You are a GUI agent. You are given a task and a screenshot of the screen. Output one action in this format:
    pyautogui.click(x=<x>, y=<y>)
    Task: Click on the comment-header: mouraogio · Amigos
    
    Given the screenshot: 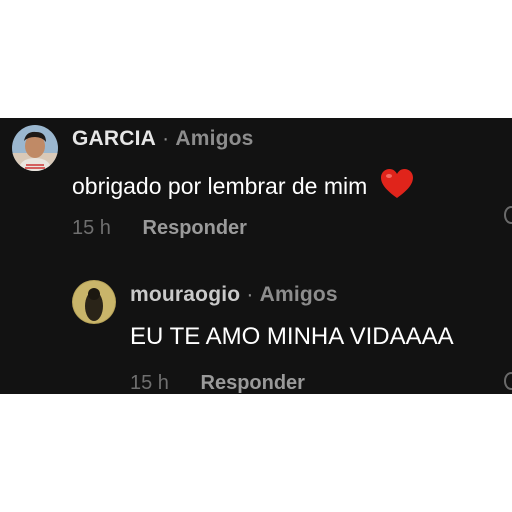 What is the action you would take?
    pyautogui.click(x=234, y=295)
    